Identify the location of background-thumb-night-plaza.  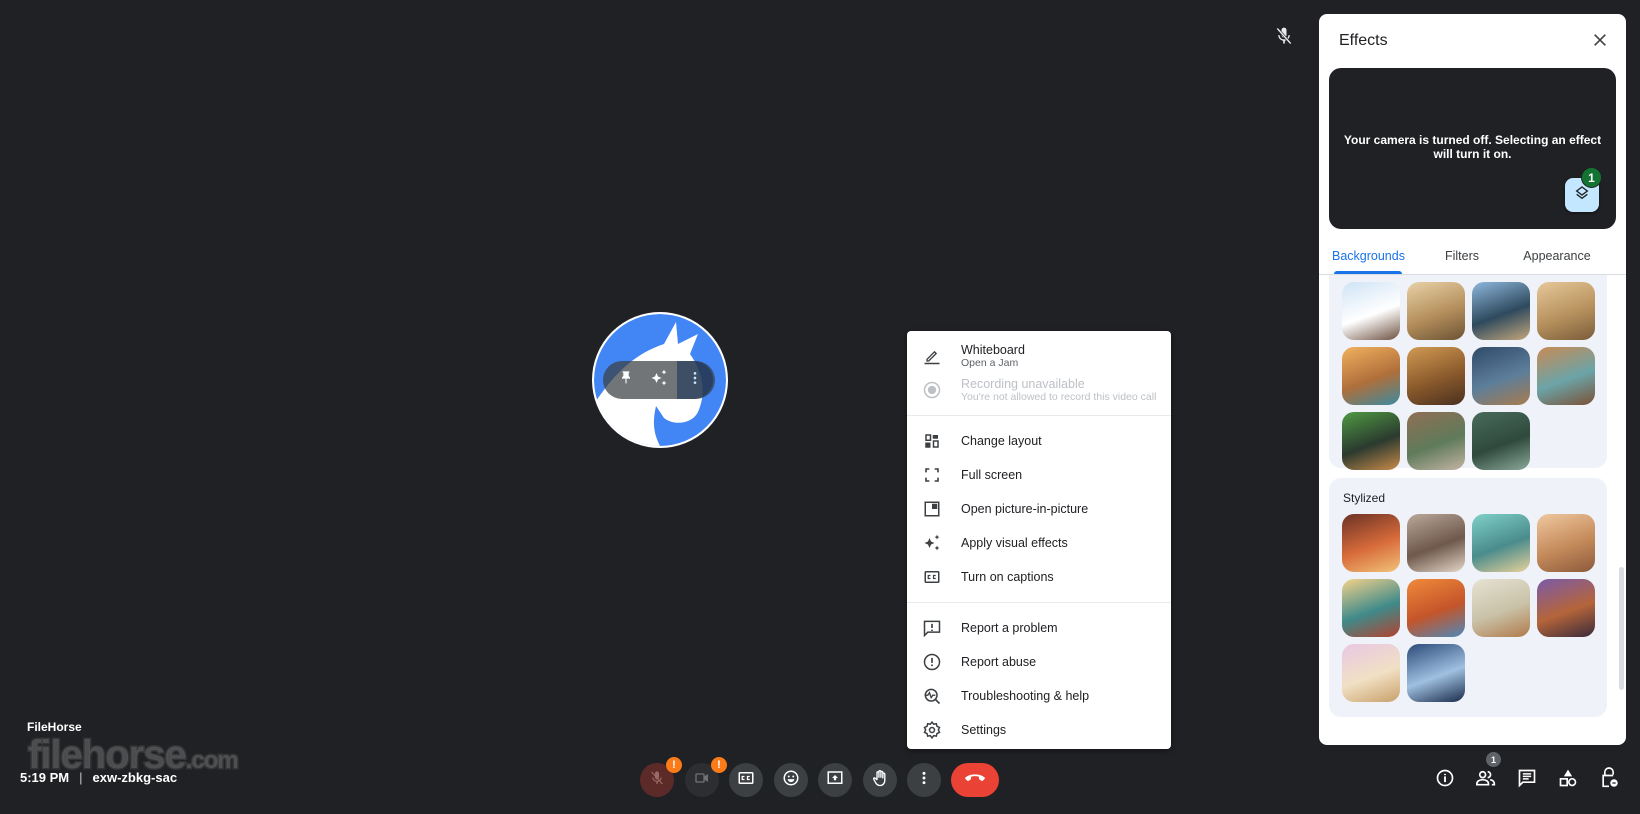
(1371, 441).